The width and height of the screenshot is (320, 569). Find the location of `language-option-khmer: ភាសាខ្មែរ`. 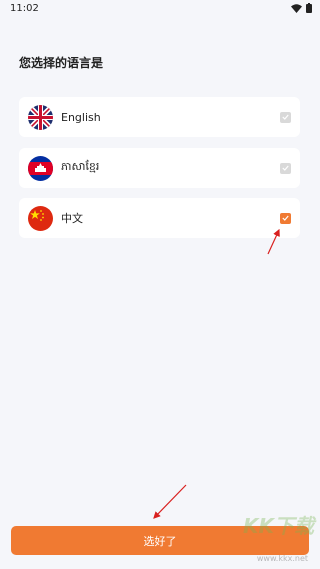

language-option-khmer: ភាសាខ្មែរ is located at coordinates (159, 168).